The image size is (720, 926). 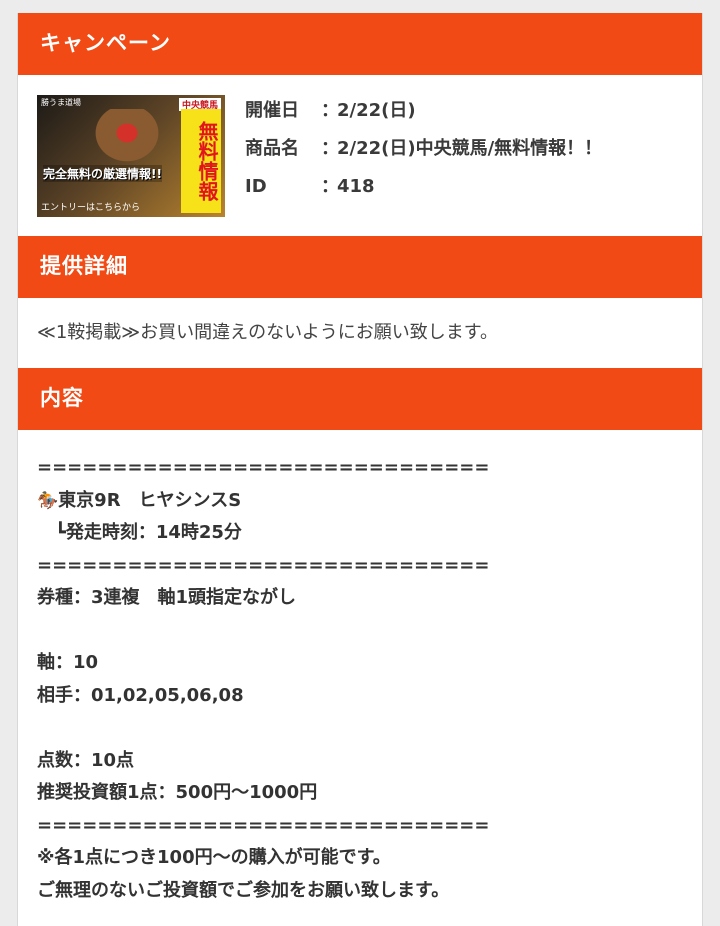 I want to click on info-label: 商品名, so click(x=272, y=148).